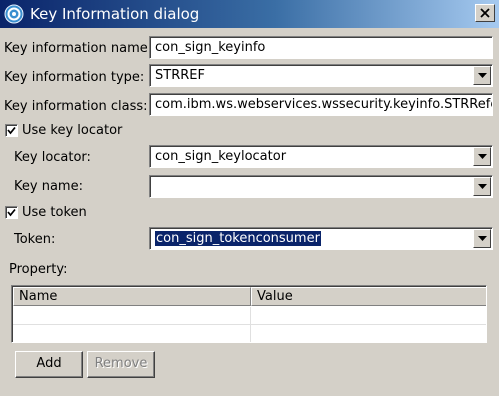 Image resolution: width=499 pixels, height=396 pixels. Describe the element at coordinates (368, 296) in the screenshot. I see `column-header-value: Value` at that location.